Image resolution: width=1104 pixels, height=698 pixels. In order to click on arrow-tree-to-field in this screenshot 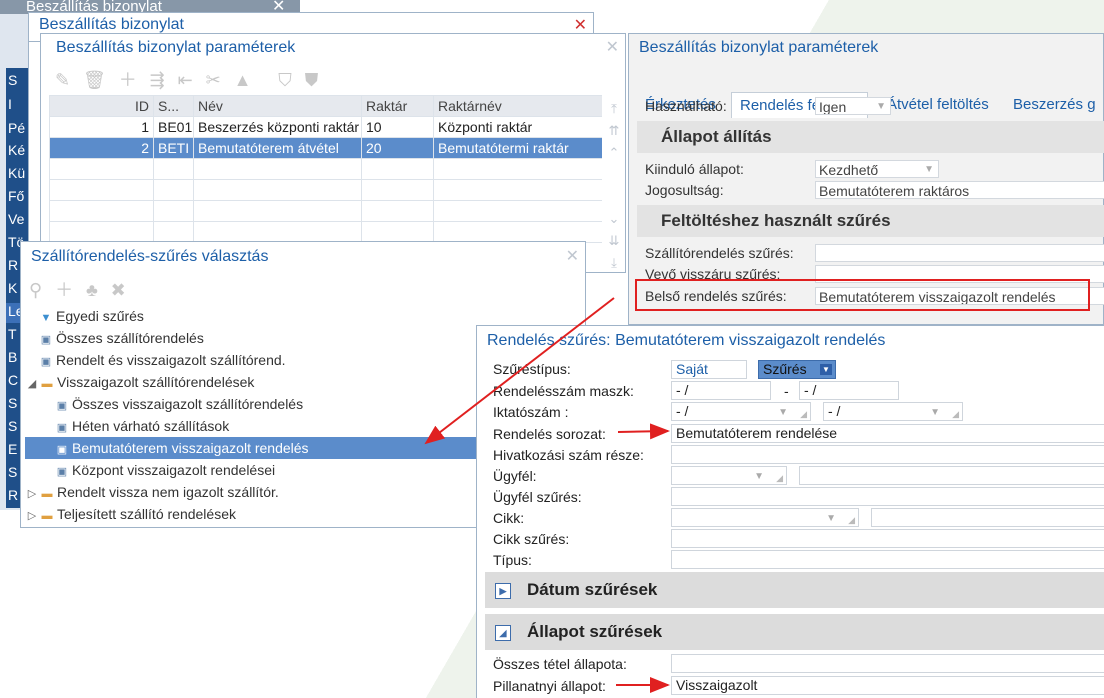, I will do `click(519, 371)`.